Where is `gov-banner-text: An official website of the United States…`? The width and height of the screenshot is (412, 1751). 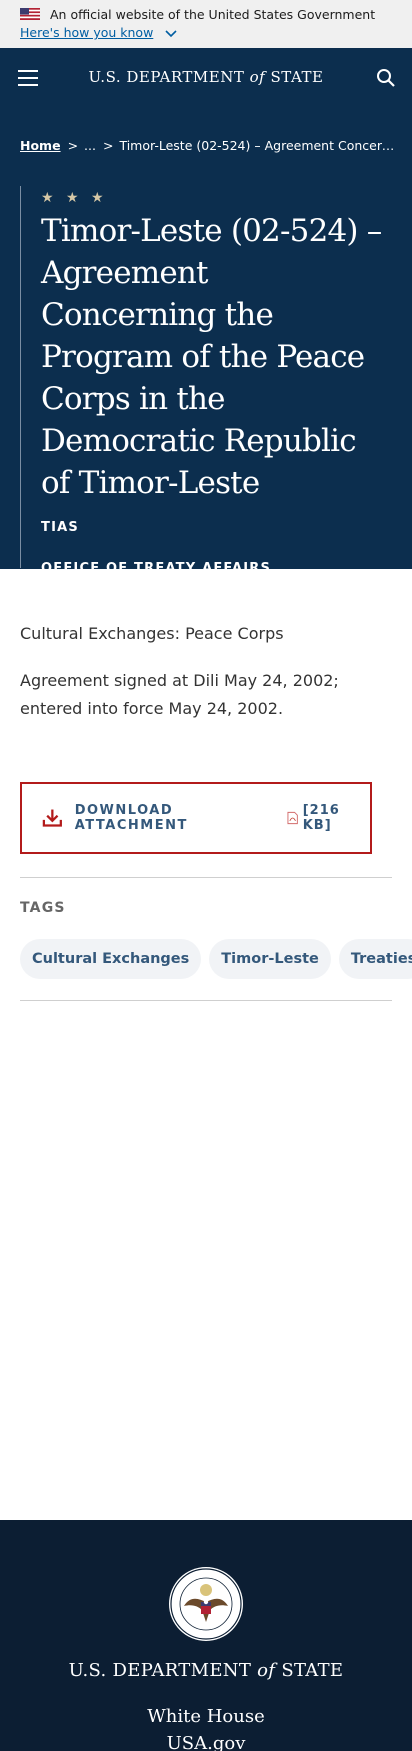
gov-banner-text: An official website of the United States… is located at coordinates (213, 14).